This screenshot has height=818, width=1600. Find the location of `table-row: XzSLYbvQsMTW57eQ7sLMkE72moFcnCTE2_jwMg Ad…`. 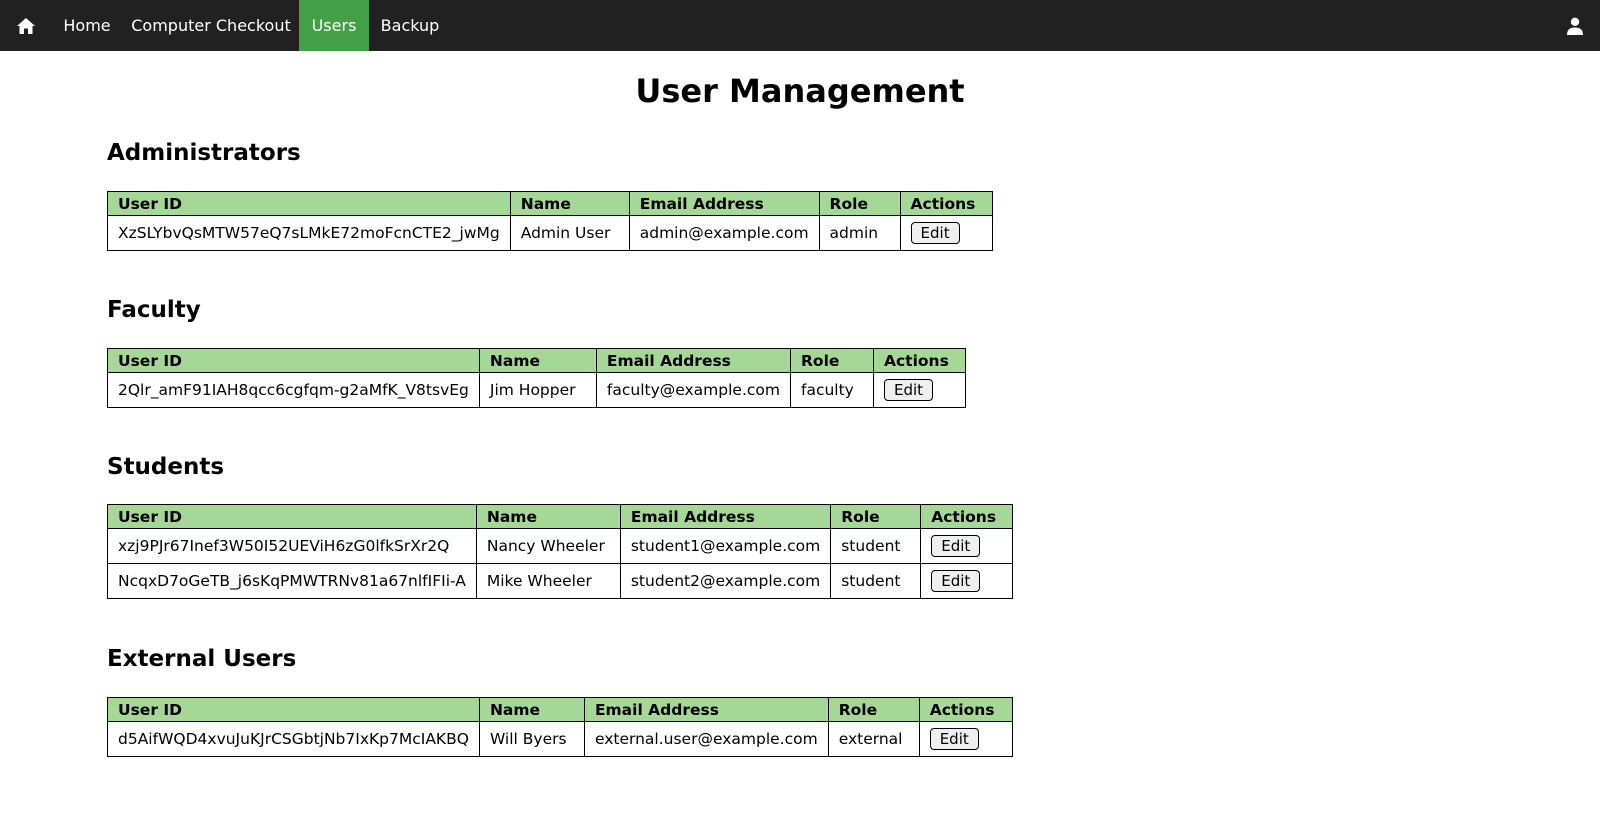

table-row: XzSLYbvQsMTW57eQ7sLMkE72moFcnCTE2_jwMg Ad… is located at coordinates (550, 233).